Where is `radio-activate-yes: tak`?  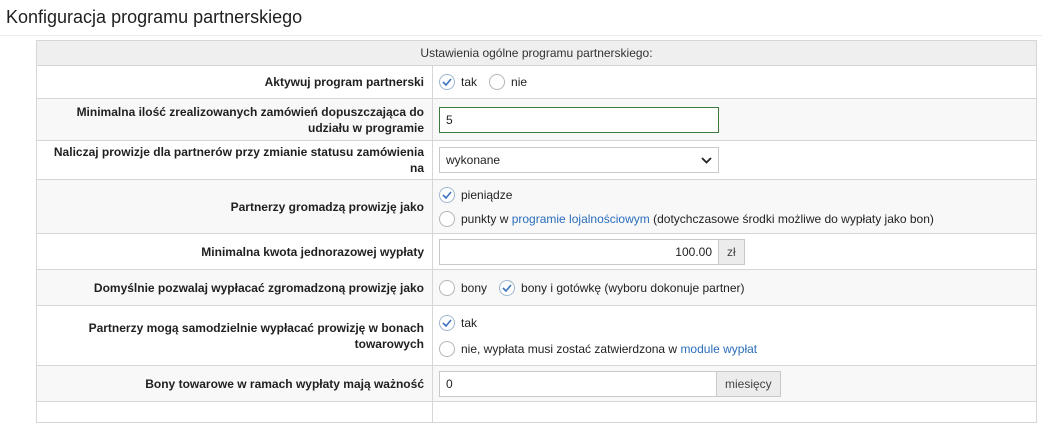 radio-activate-yes: tak is located at coordinates (458, 82).